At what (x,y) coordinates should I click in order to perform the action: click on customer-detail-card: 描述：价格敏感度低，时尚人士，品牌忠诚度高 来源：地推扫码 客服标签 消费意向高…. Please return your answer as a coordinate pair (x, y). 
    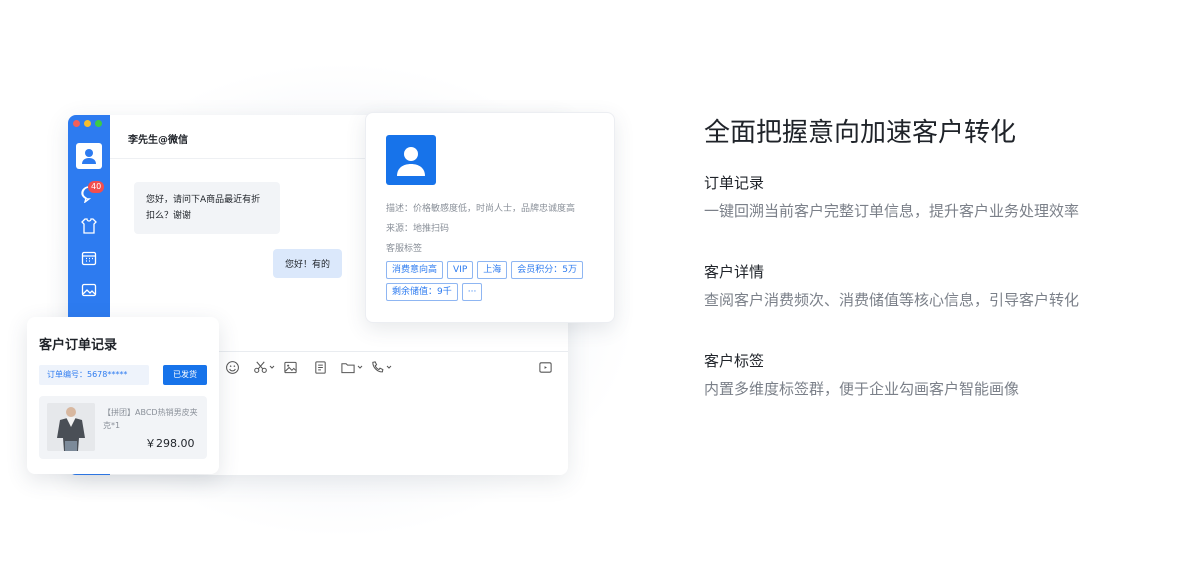
    Looking at the image, I should click on (490, 217).